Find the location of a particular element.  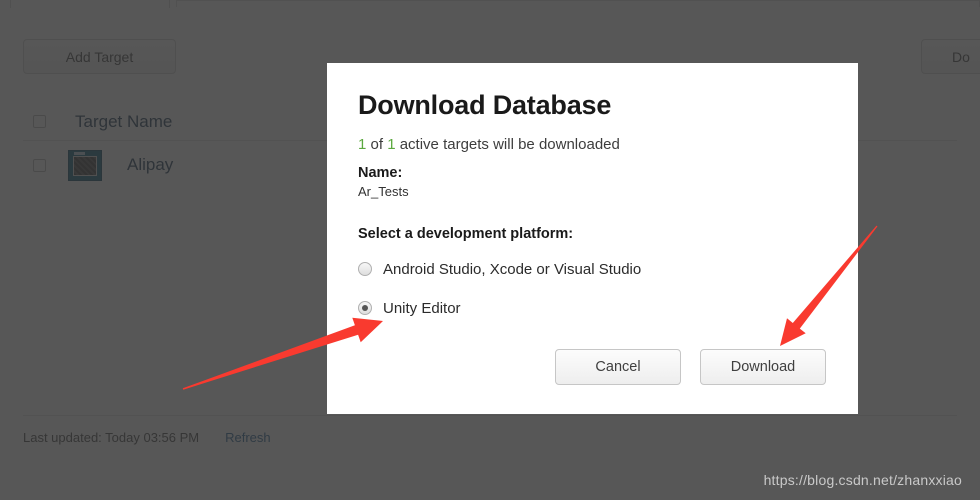

summary-middle-text: of is located at coordinates (377, 144).